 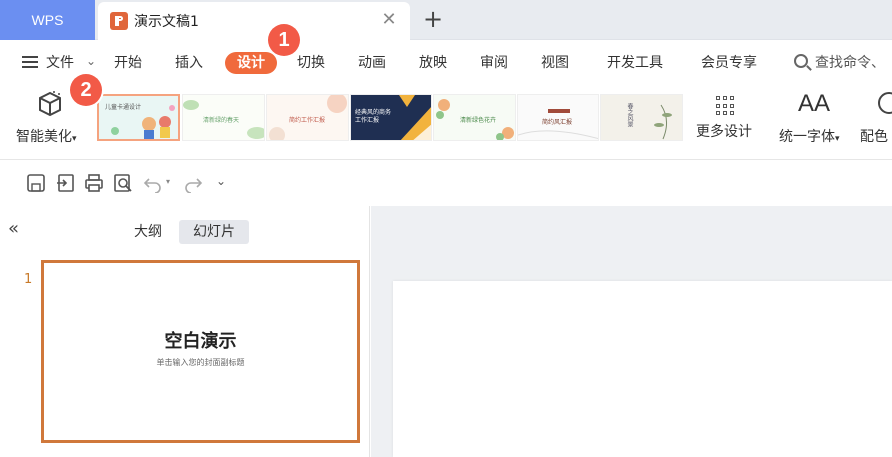 What do you see at coordinates (494, 63) in the screenshot?
I see `tab-review: 审阅` at bounding box center [494, 63].